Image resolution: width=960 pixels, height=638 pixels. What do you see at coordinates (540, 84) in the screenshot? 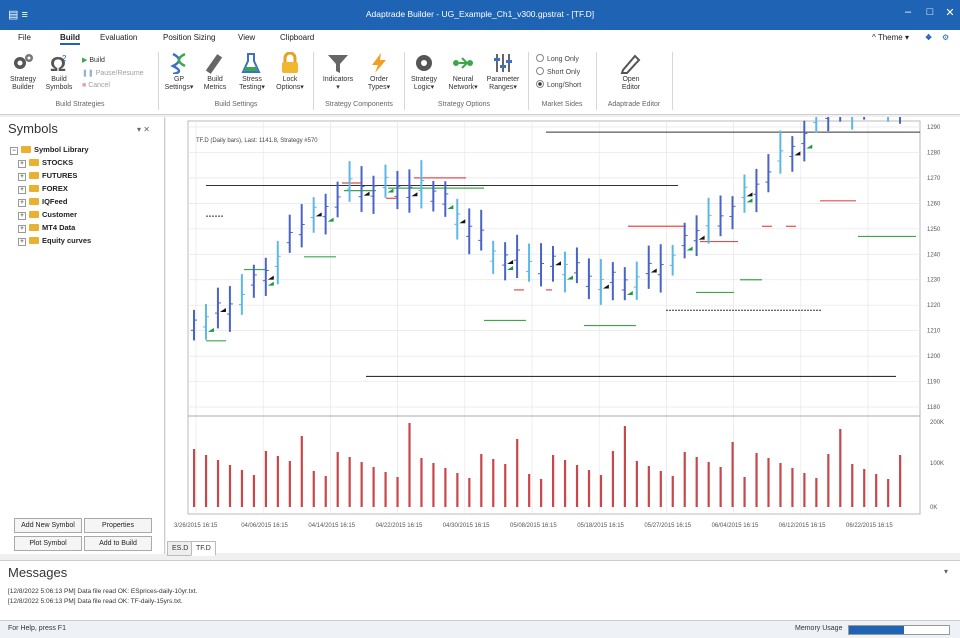
I see `radio-indicator` at bounding box center [540, 84].